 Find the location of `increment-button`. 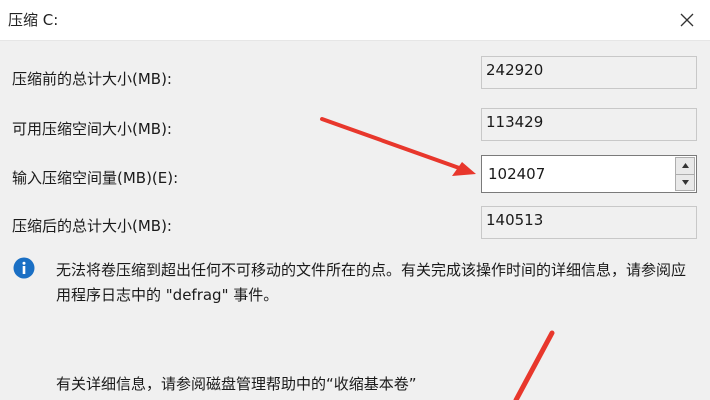

increment-button is located at coordinates (685, 166).